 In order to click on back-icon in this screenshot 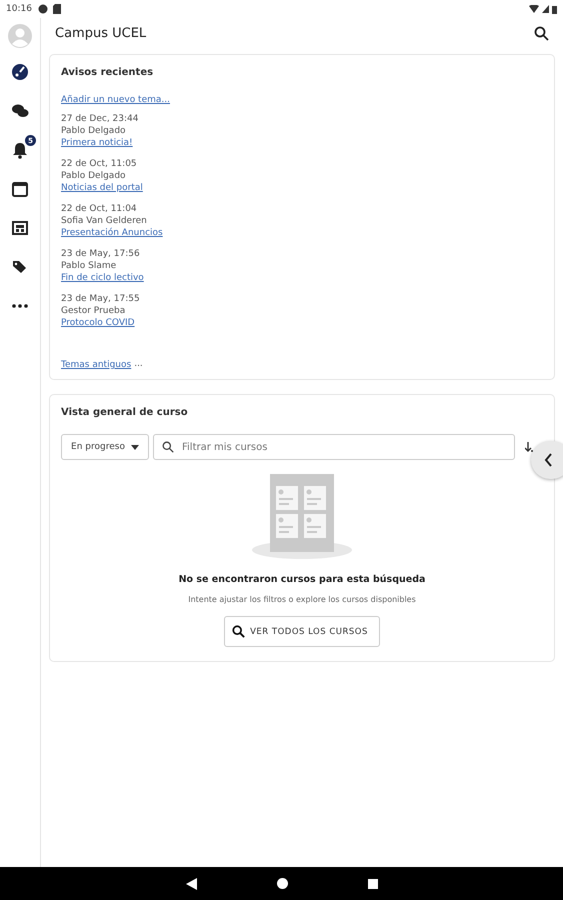, I will do `click(191, 884)`.